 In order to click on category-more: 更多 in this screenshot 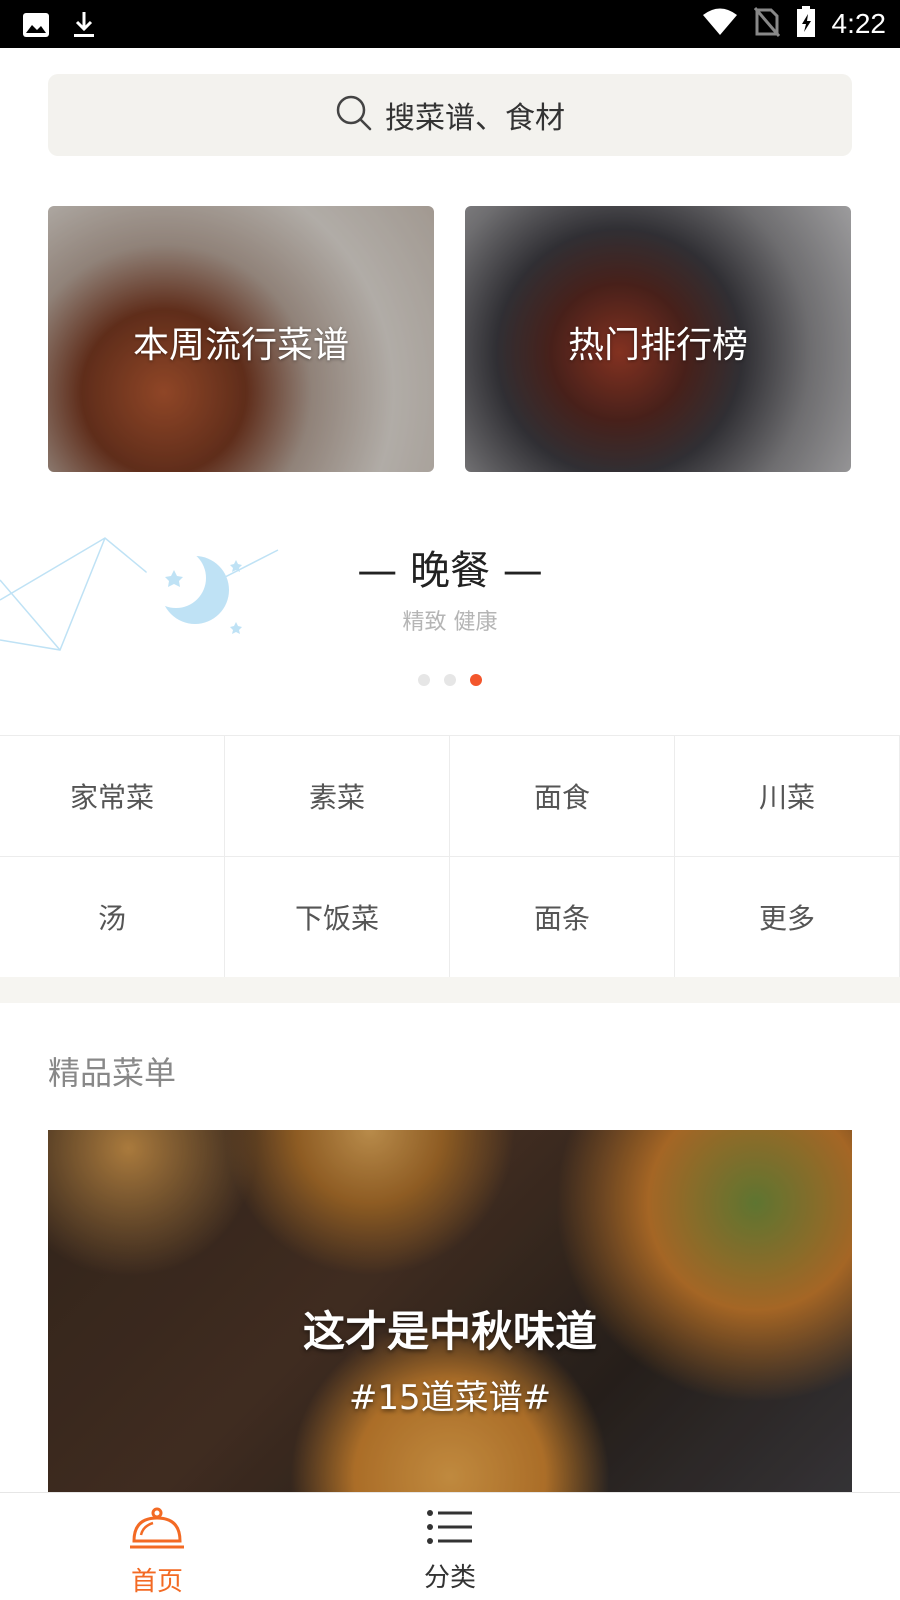, I will do `click(787, 917)`.